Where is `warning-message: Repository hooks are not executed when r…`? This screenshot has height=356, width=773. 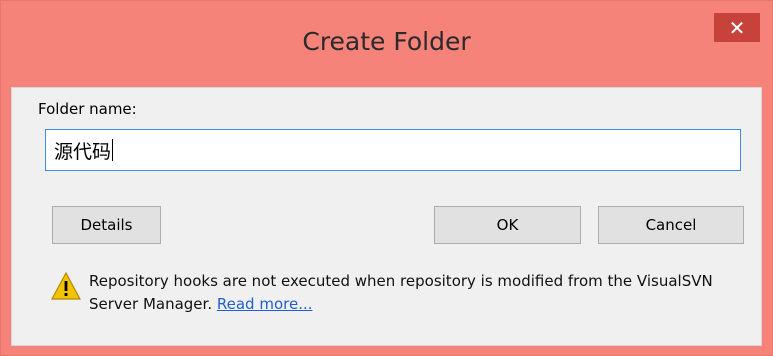
warning-message: Repository hooks are not executed when r… is located at coordinates (421, 293).